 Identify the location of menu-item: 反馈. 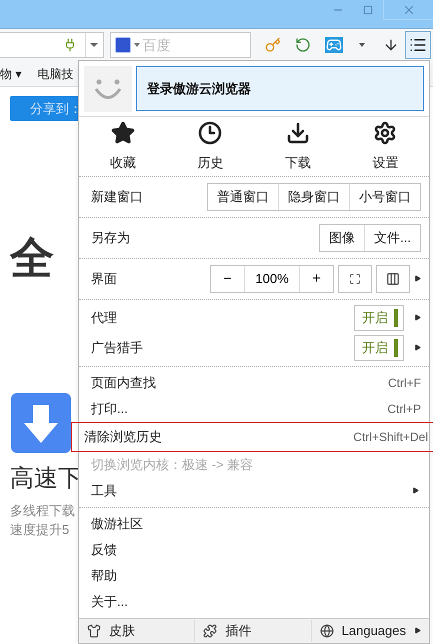
(254, 549).